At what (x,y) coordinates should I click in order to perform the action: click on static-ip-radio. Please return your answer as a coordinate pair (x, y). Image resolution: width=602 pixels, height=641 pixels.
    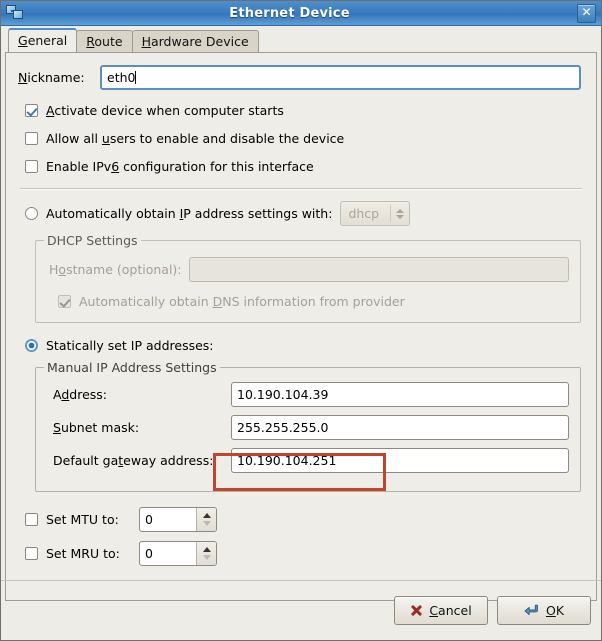
    Looking at the image, I should click on (31, 345).